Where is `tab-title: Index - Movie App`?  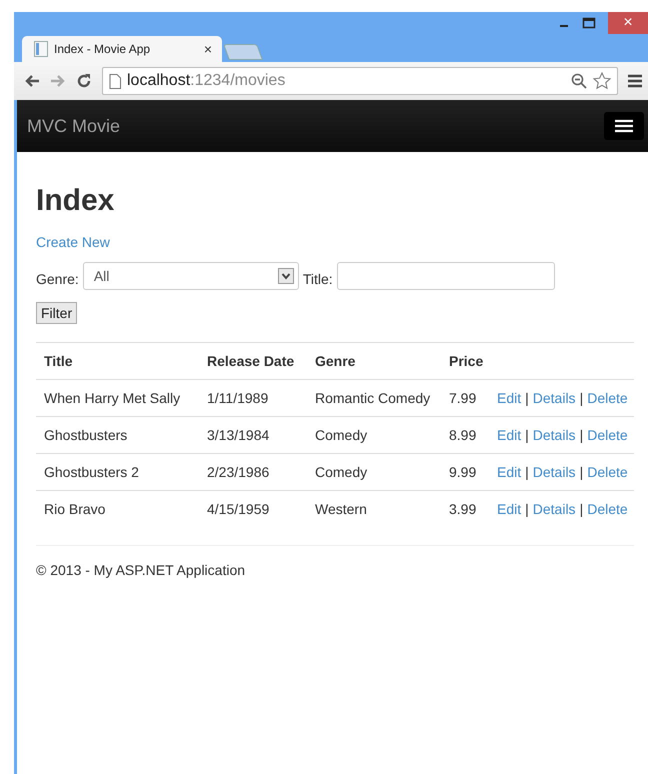 tab-title: Index - Movie App is located at coordinates (103, 49).